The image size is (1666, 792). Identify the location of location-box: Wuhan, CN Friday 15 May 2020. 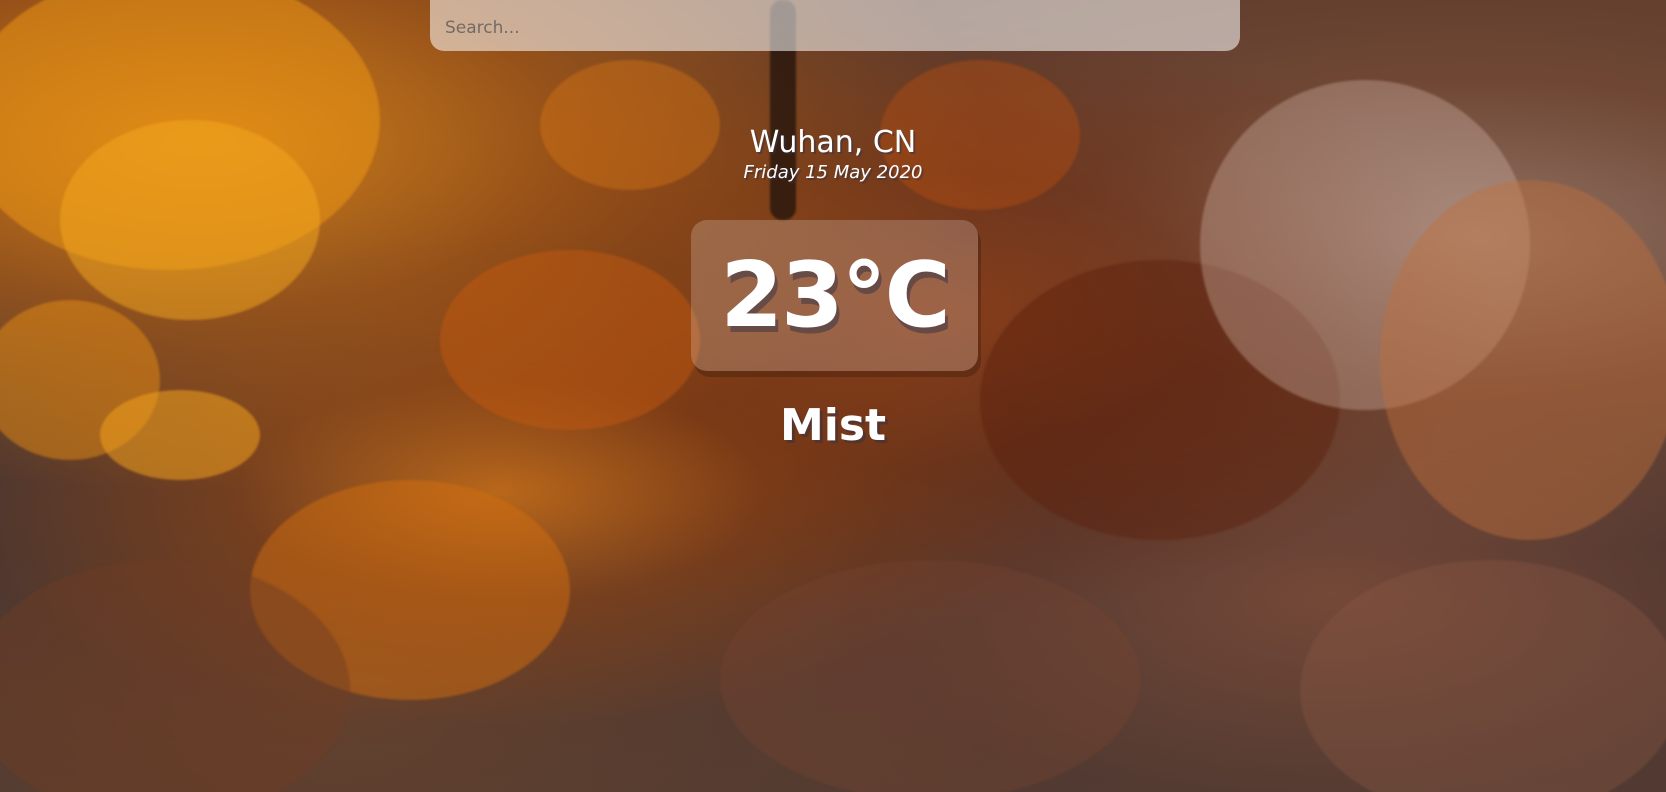
(833, 154).